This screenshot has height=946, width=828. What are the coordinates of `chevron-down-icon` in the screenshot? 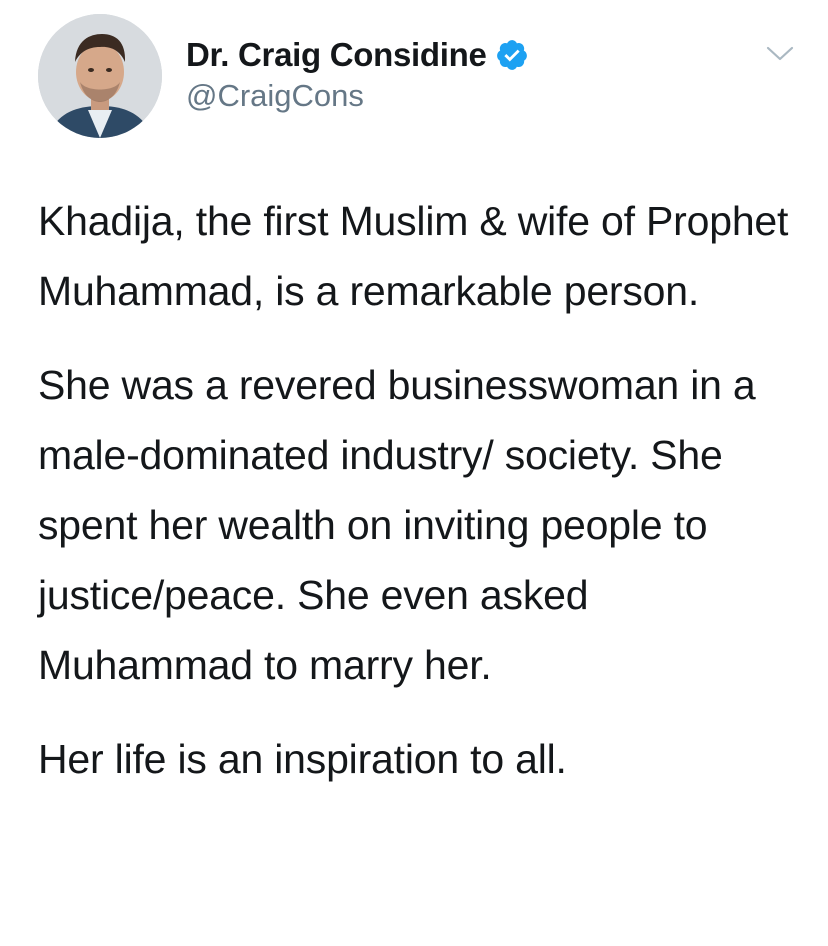 It's located at (780, 54).